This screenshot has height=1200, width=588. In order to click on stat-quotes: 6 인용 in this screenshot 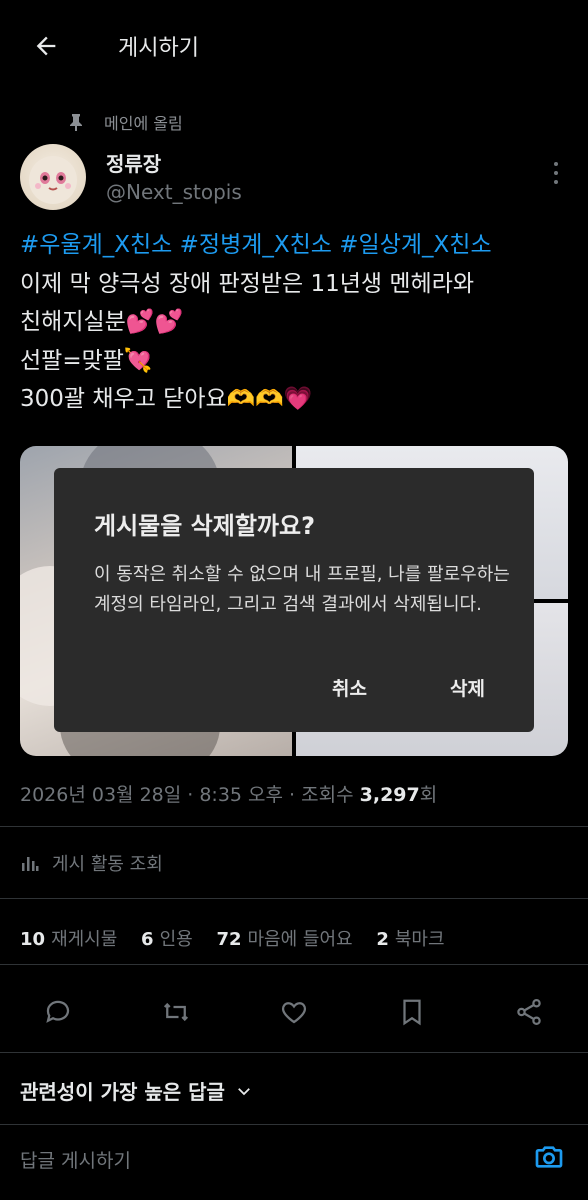, I will do `click(167, 939)`.